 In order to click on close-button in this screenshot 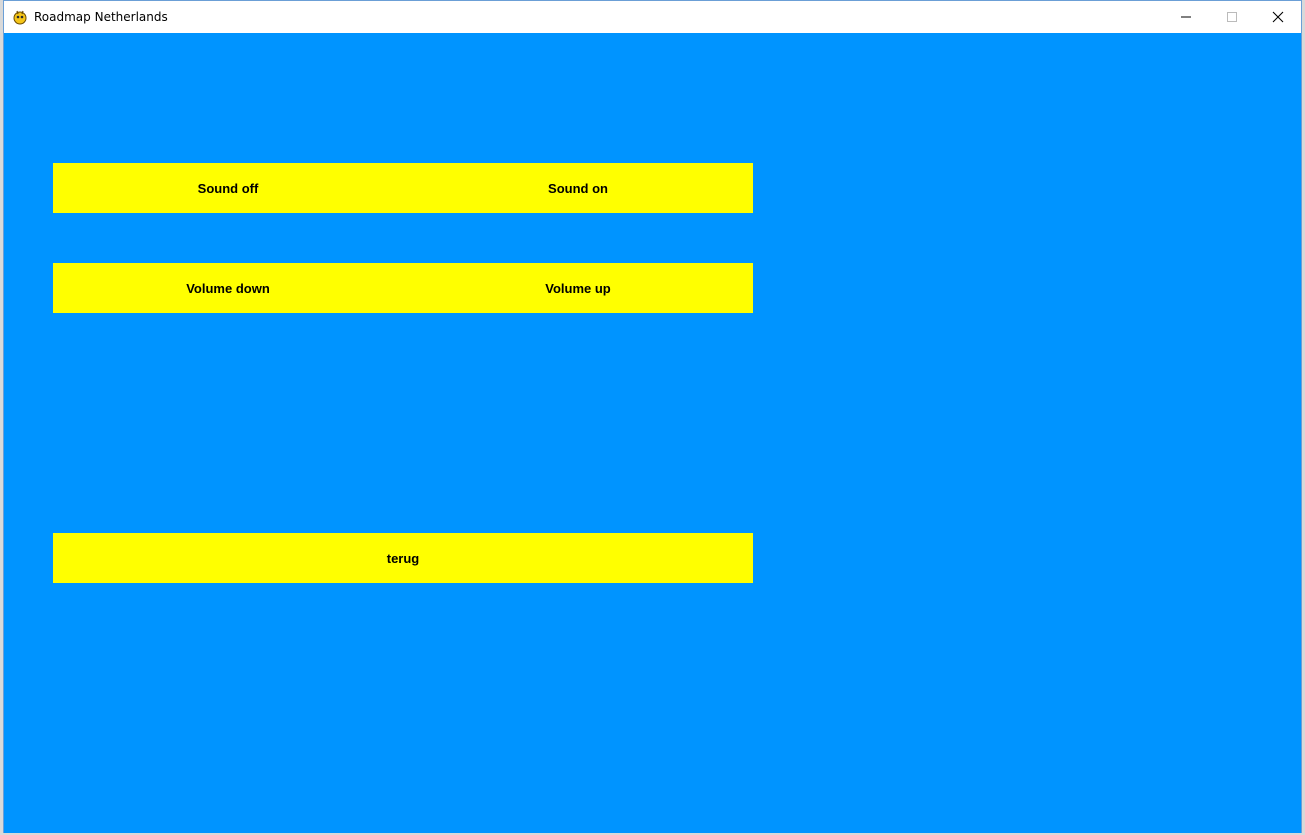, I will do `click(1278, 17)`.